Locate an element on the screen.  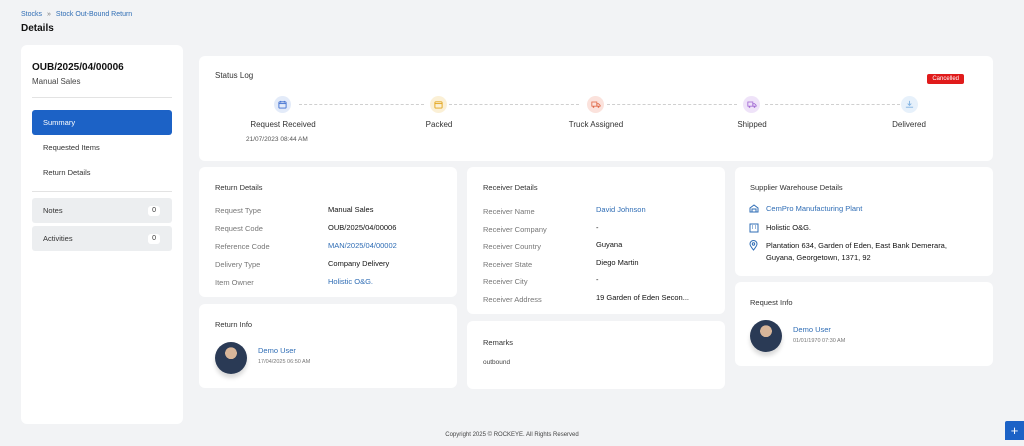
card-title: Supplier Warehouse Details is located at coordinates (796, 187).